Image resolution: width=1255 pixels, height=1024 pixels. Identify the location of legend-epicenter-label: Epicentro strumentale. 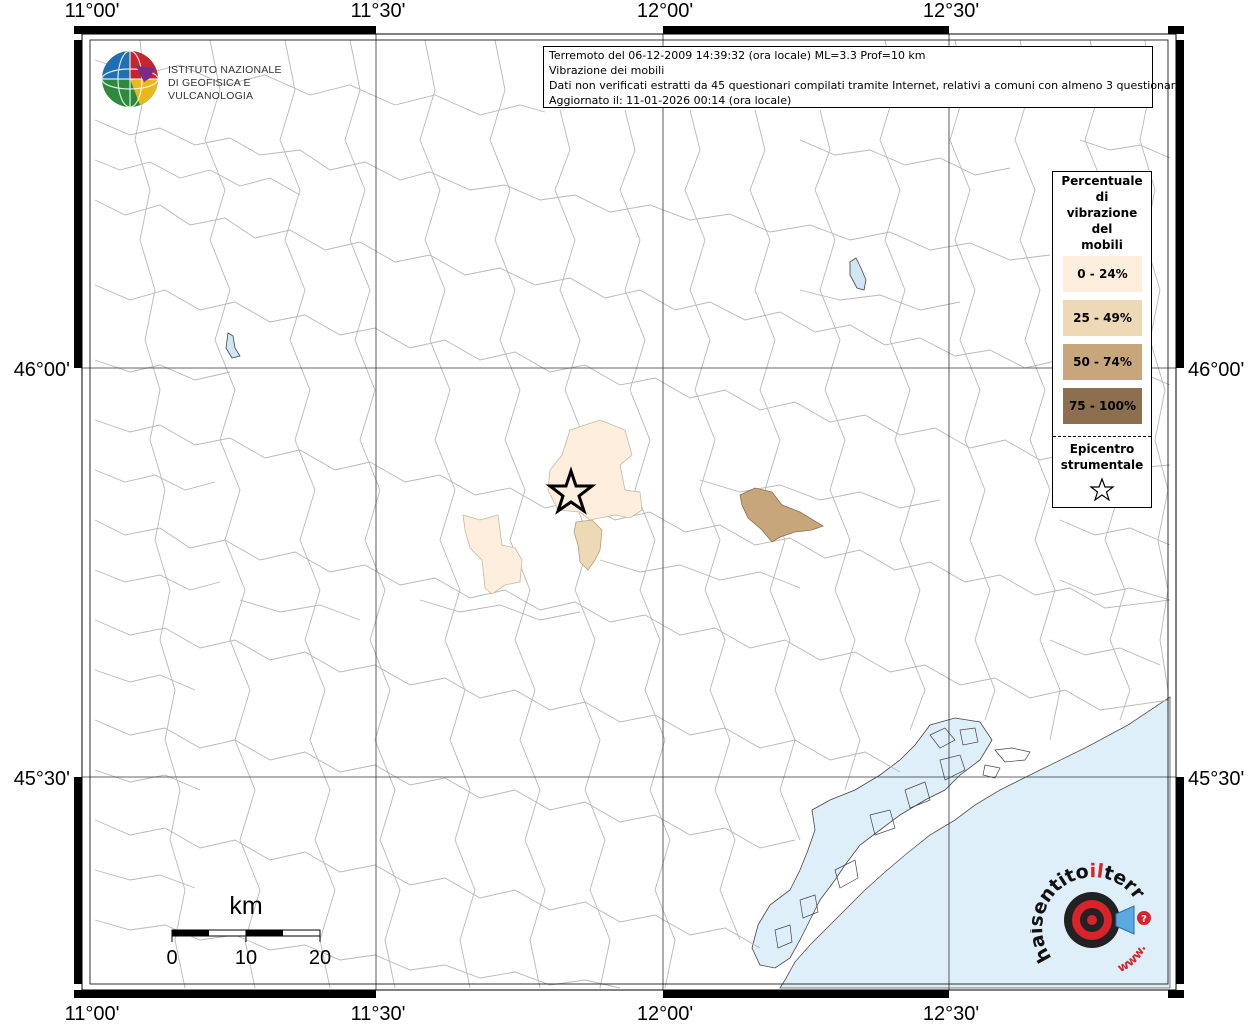
(1102, 457).